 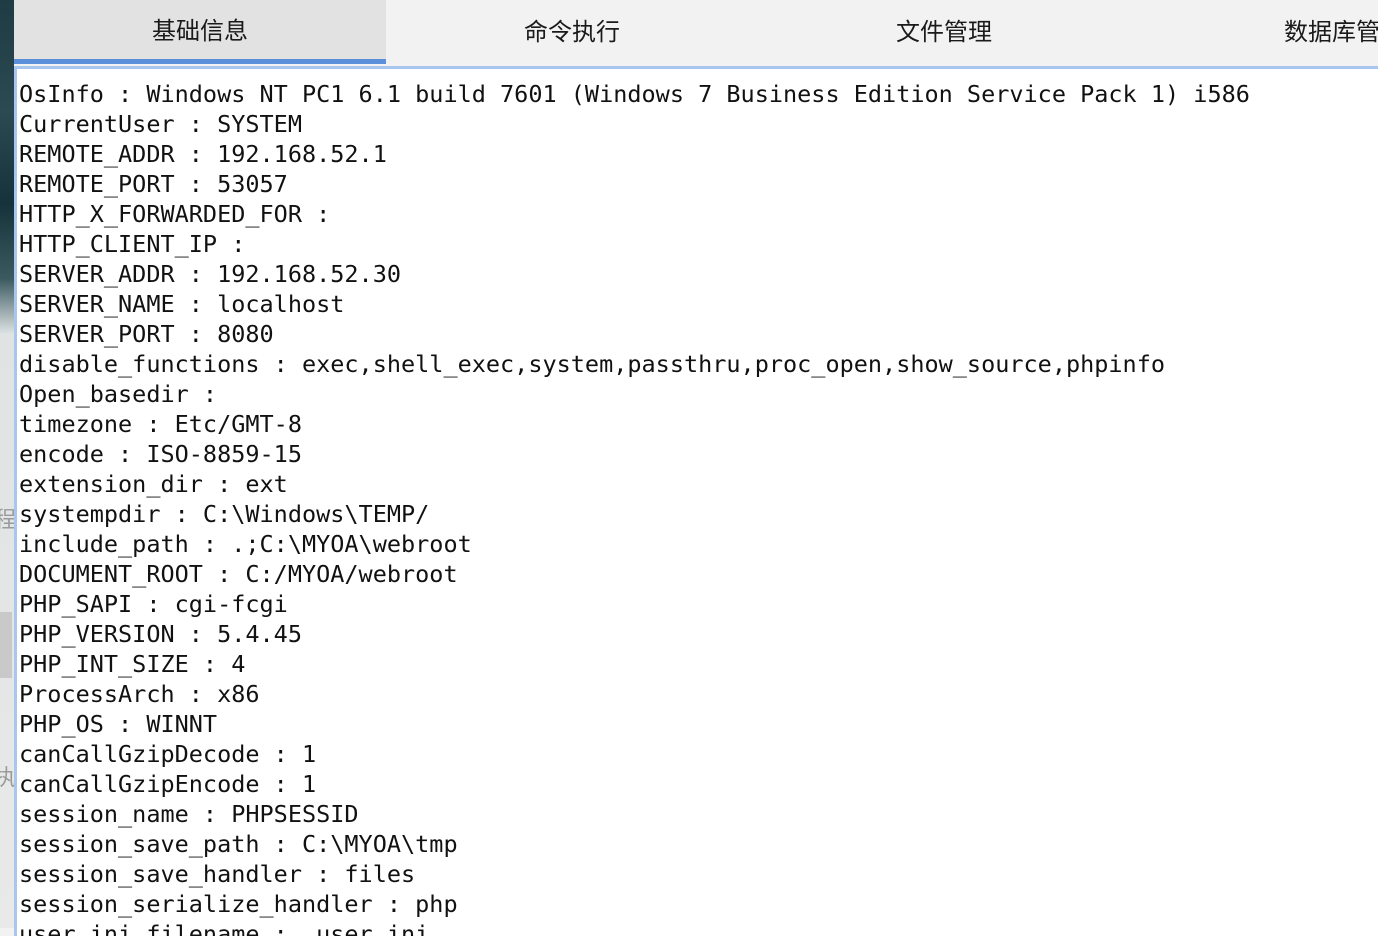 I want to click on tab-file-manager: 文件管理, so click(x=944, y=32).